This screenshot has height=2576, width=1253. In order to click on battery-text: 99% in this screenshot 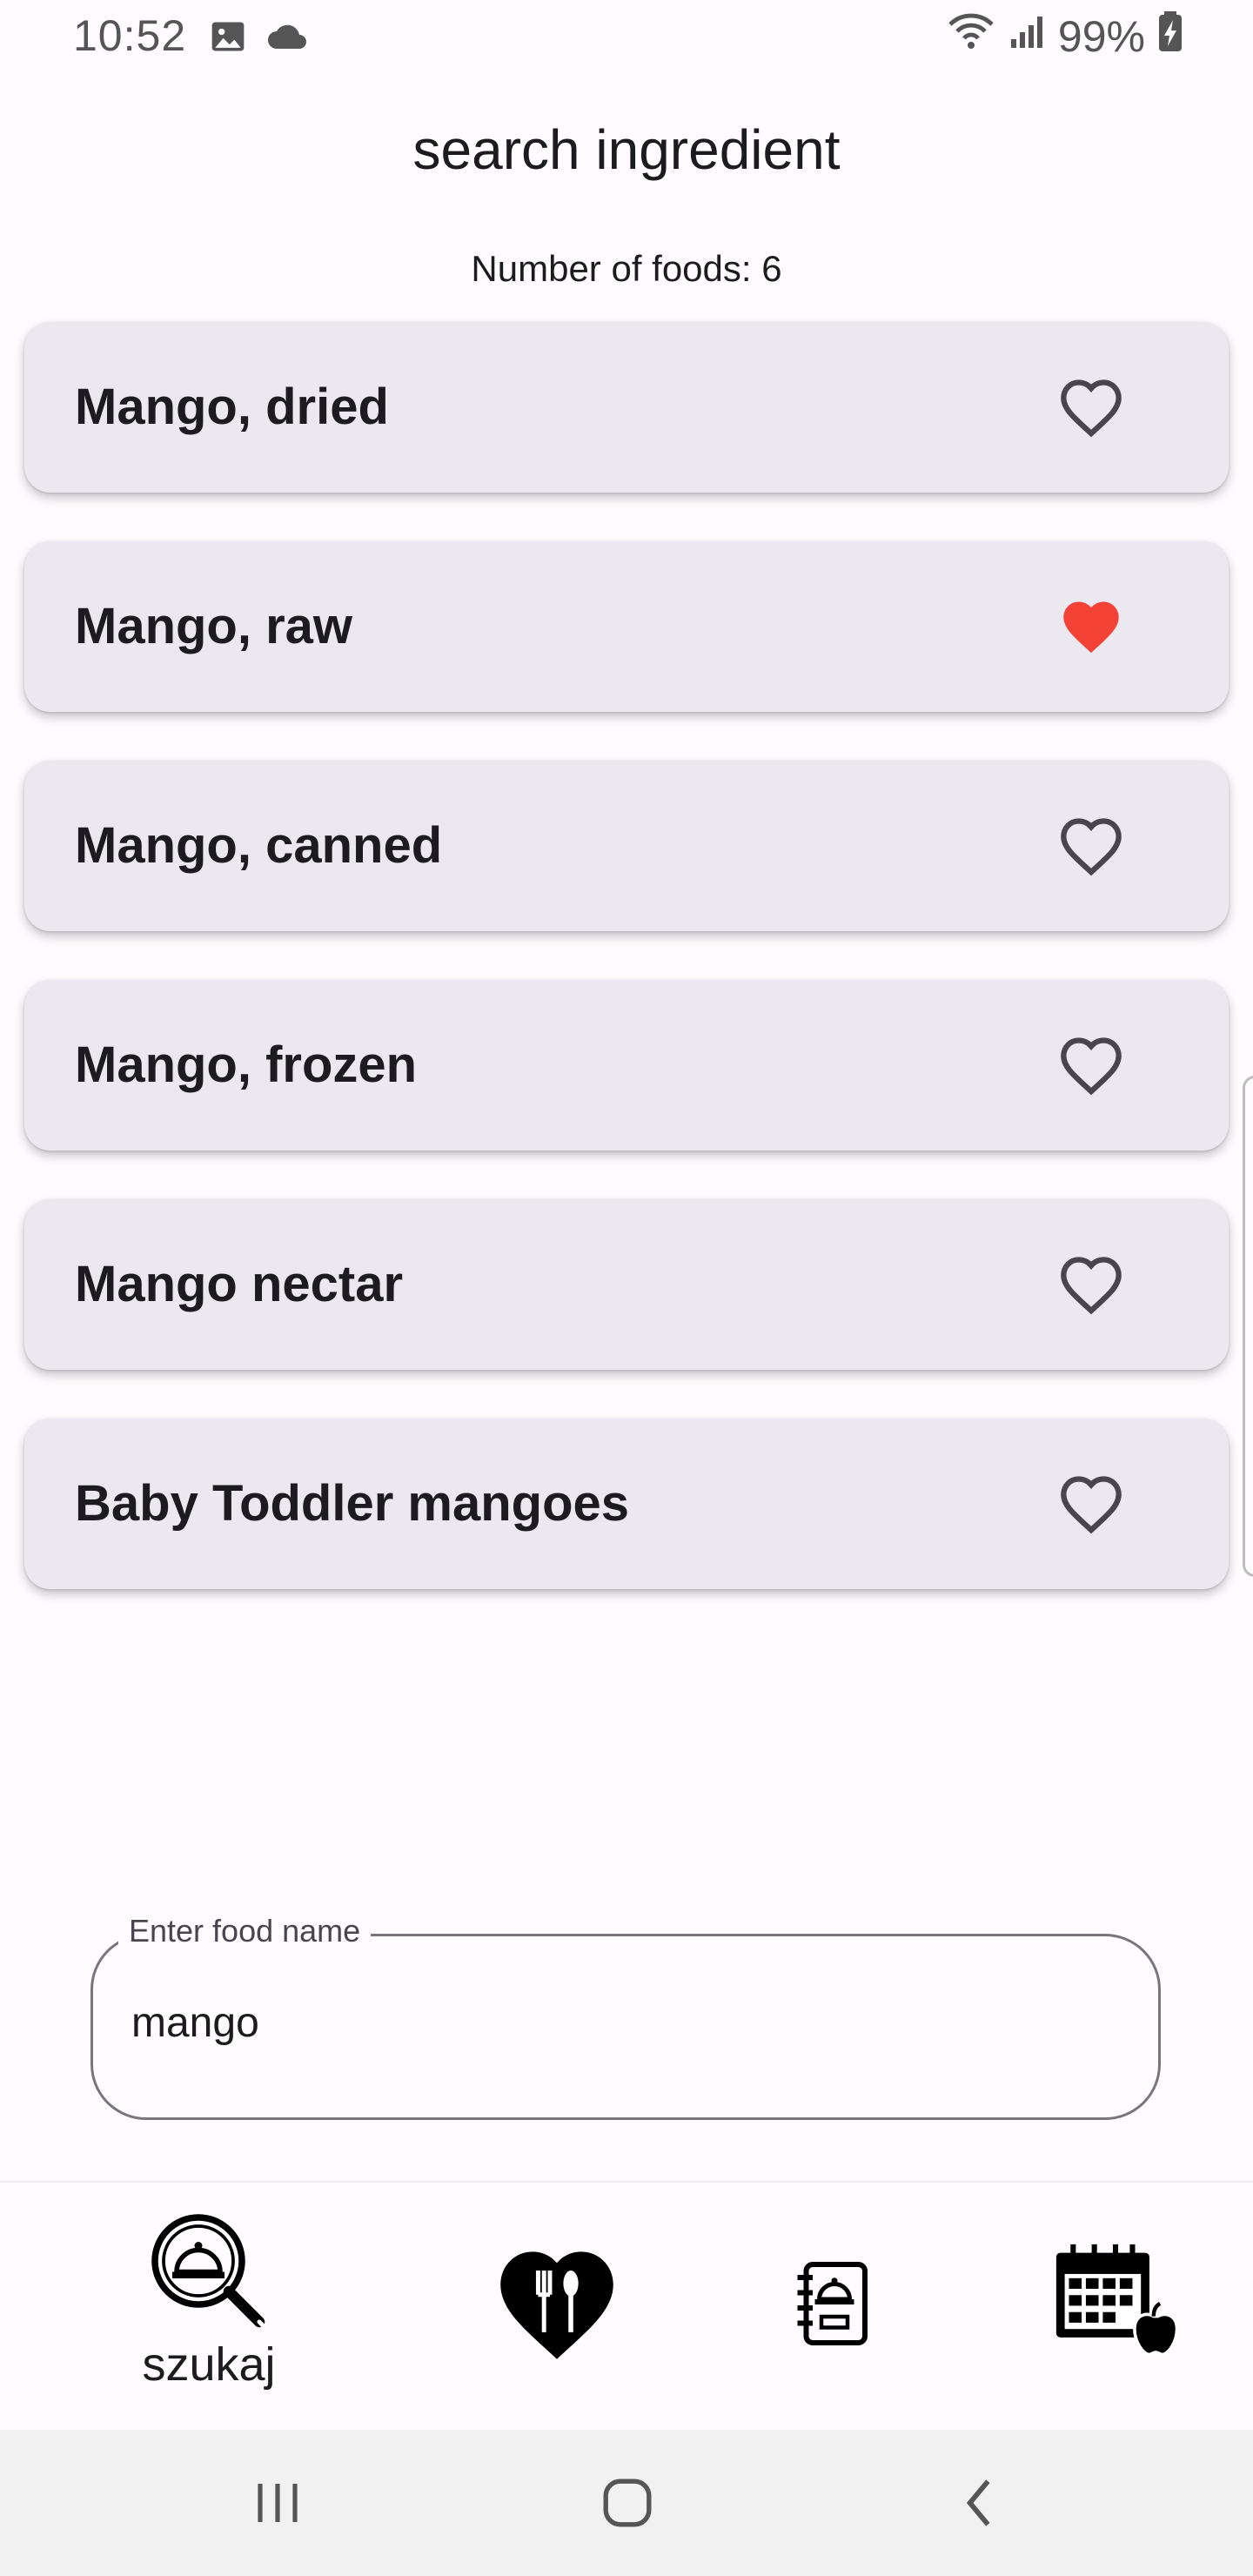, I will do `click(1101, 37)`.